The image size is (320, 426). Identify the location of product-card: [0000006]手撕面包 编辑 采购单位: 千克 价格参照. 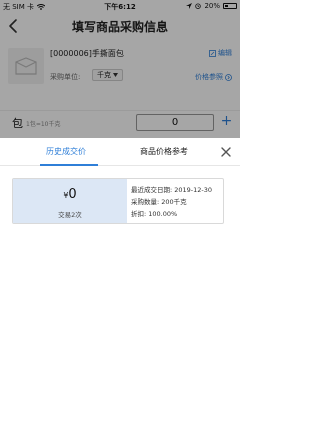
(120, 69).